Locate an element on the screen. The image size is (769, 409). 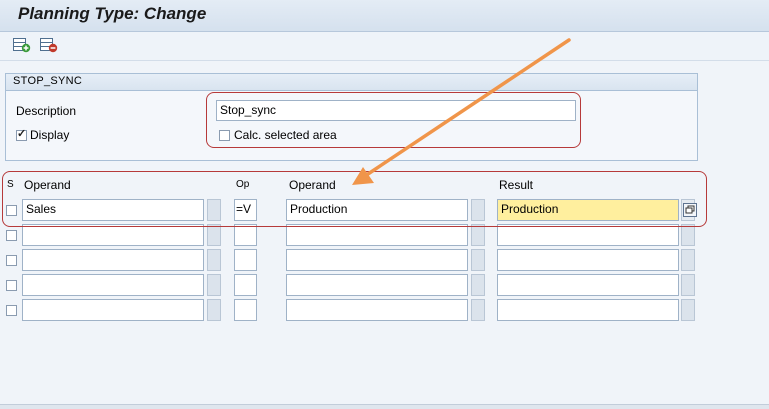
title-bar: Planning Type: Change is located at coordinates (384, 16).